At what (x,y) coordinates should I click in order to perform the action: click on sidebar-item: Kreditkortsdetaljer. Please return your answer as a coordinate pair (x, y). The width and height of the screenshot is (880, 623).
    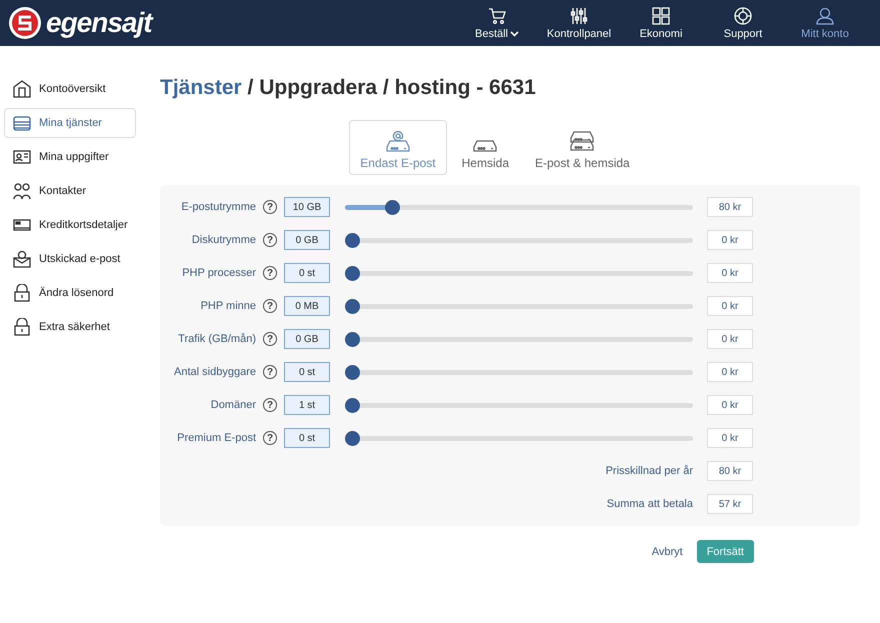
    Looking at the image, I should click on (70, 225).